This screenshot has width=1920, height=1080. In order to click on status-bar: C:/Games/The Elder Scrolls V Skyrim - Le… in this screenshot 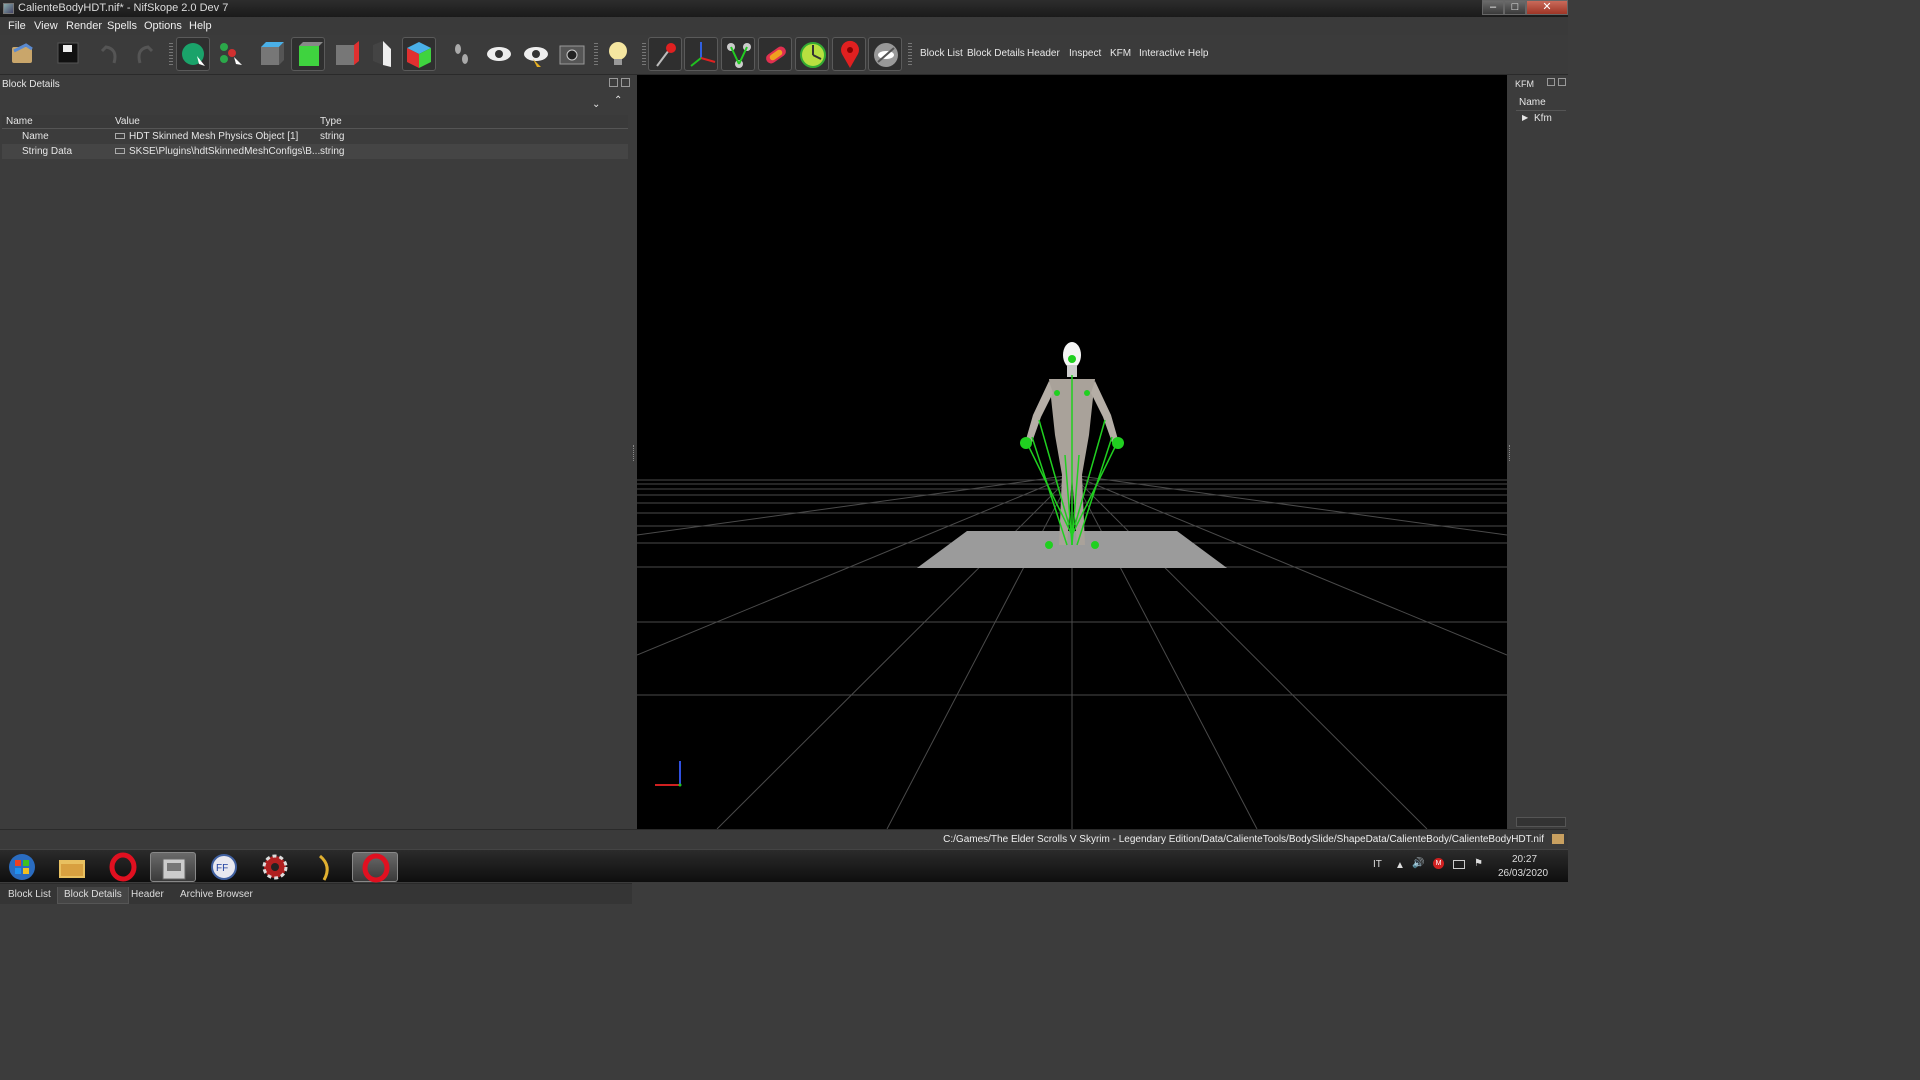, I will do `click(784, 839)`.